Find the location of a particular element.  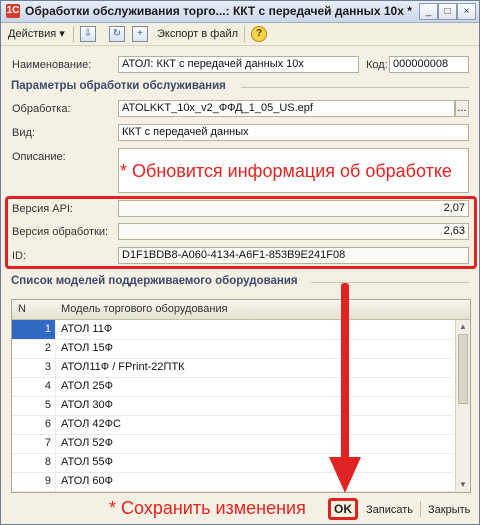

row-model: АТОЛ 15Ф is located at coordinates (87, 348).